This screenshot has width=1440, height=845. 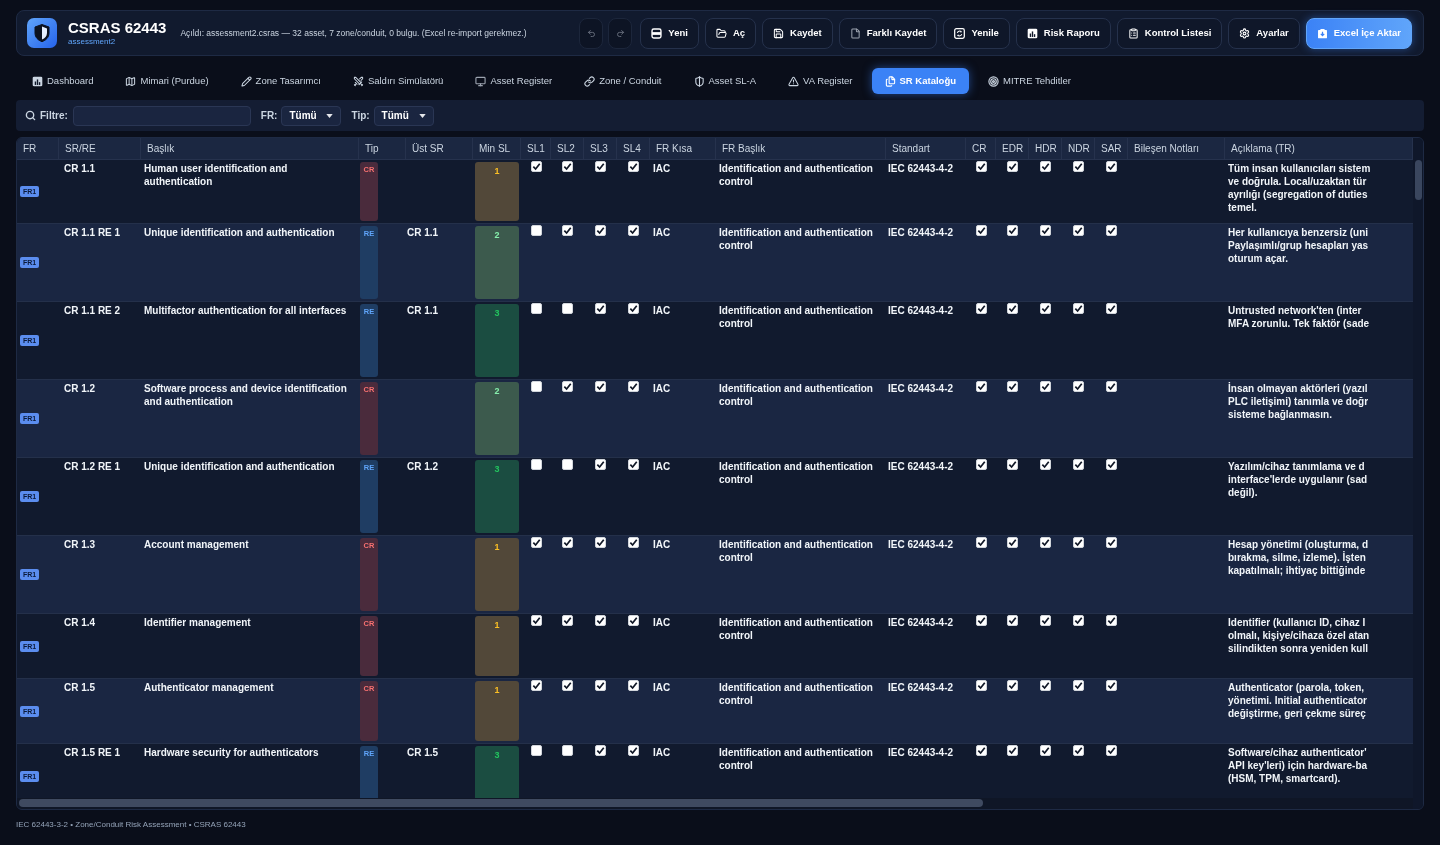 I want to click on toolbar-button: Farklı Kaydet, so click(x=888, y=33).